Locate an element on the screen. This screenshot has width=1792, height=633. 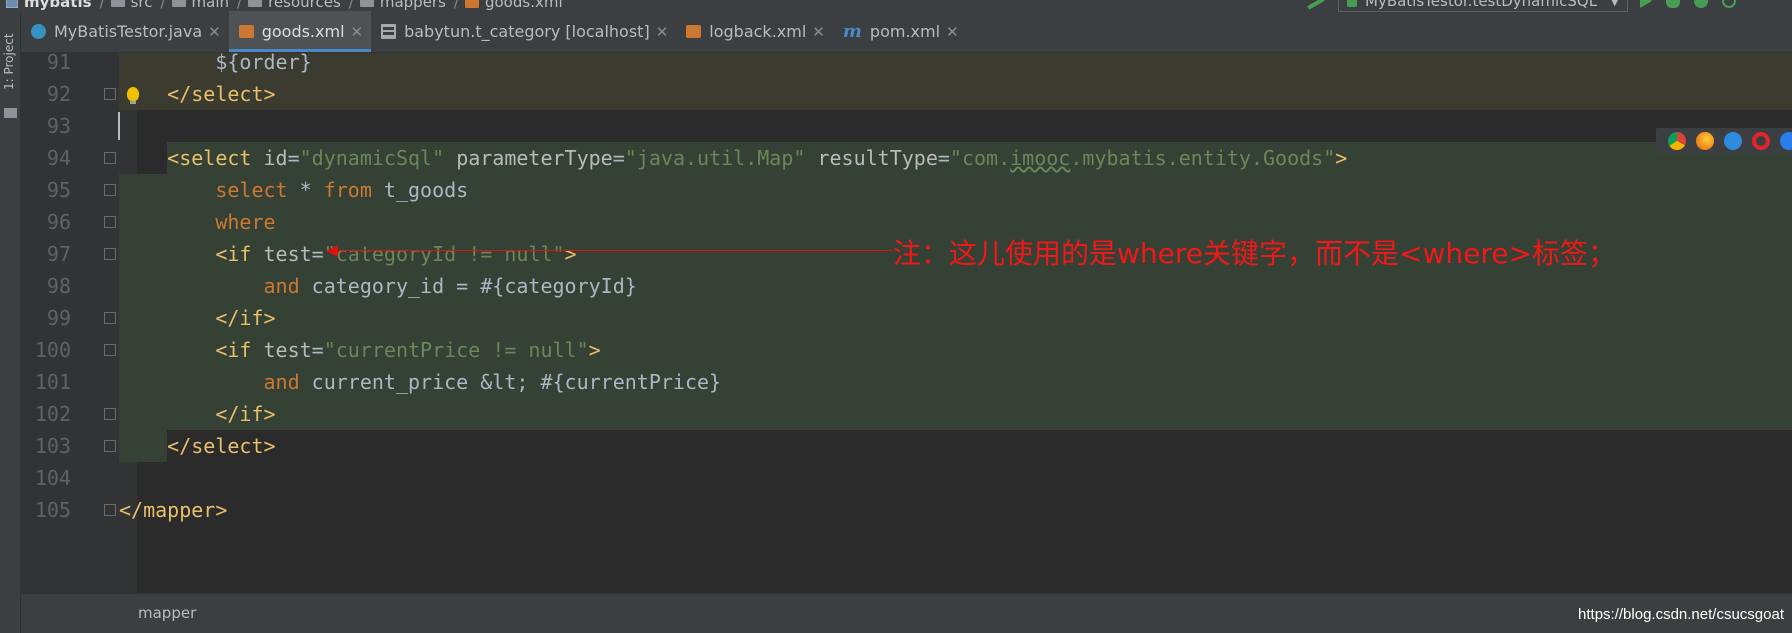
code-token: test is located at coordinates (287, 350).